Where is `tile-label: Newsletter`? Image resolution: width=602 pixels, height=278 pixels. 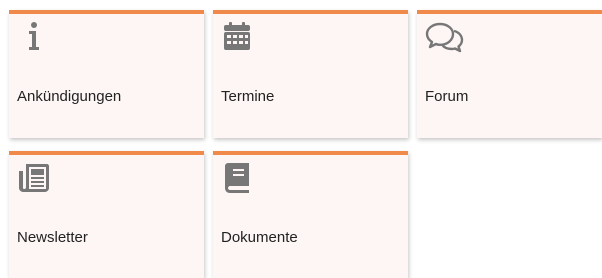 tile-label: Newsletter is located at coordinates (52, 237).